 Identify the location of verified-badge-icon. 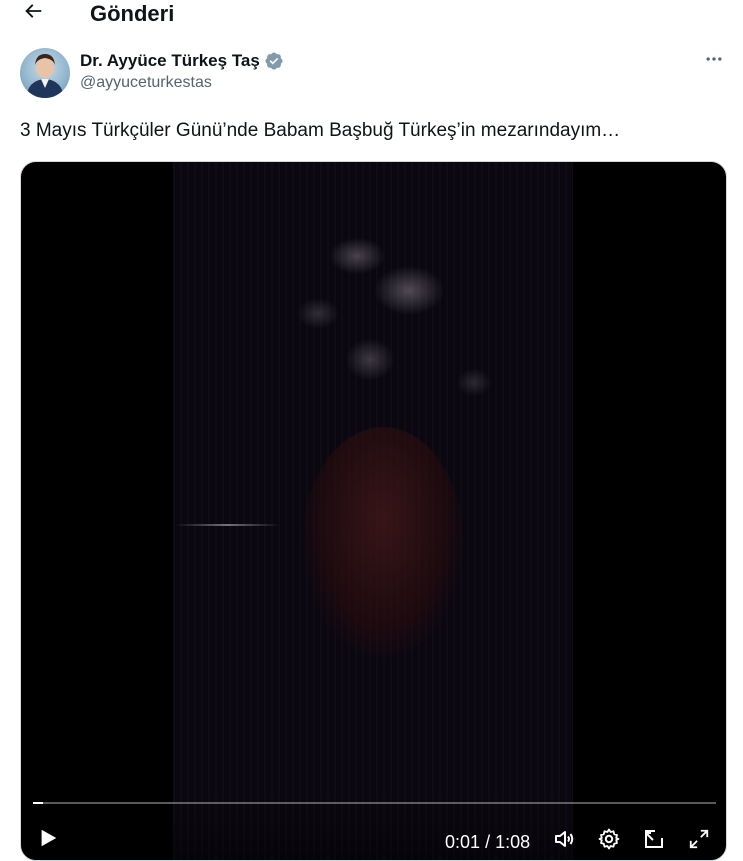
(274, 61).